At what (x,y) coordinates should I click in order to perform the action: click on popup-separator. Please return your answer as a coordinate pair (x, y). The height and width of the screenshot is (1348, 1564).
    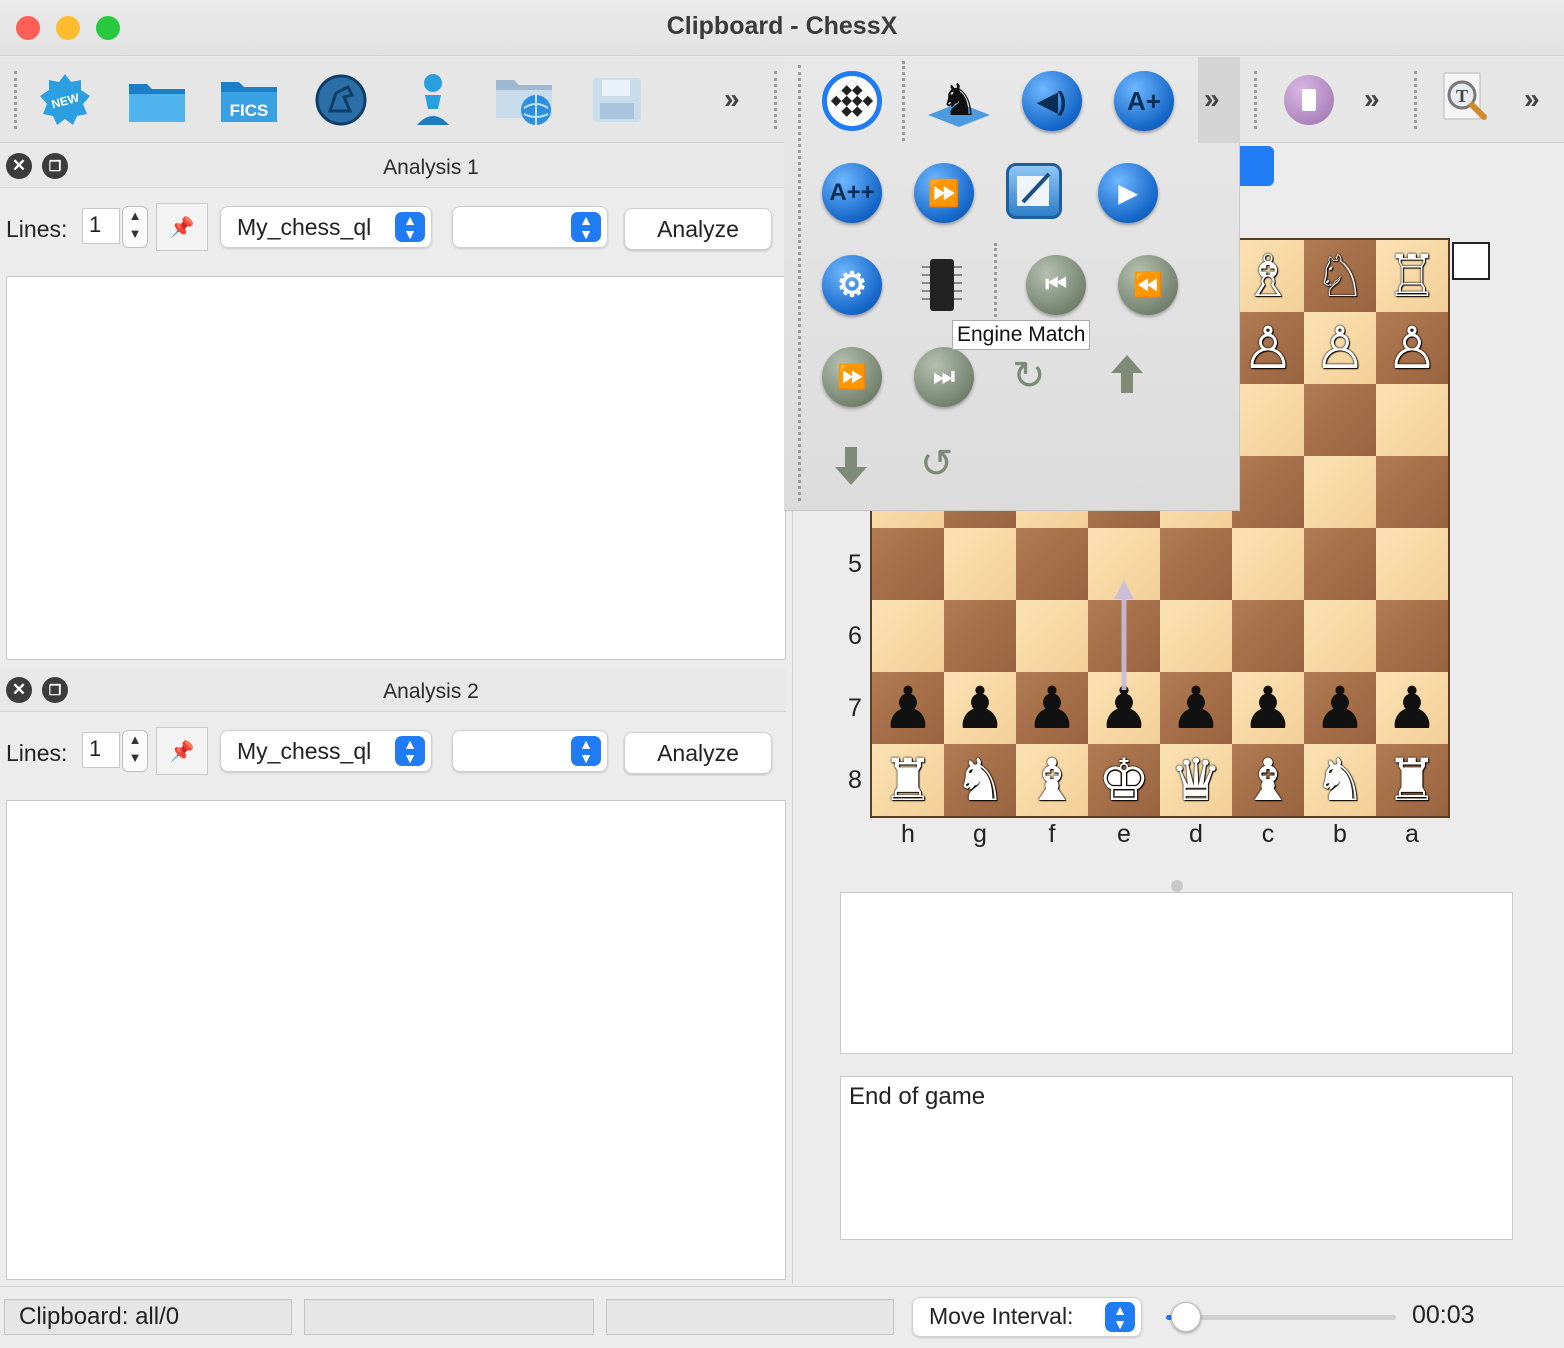
    Looking at the image, I should click on (996, 283).